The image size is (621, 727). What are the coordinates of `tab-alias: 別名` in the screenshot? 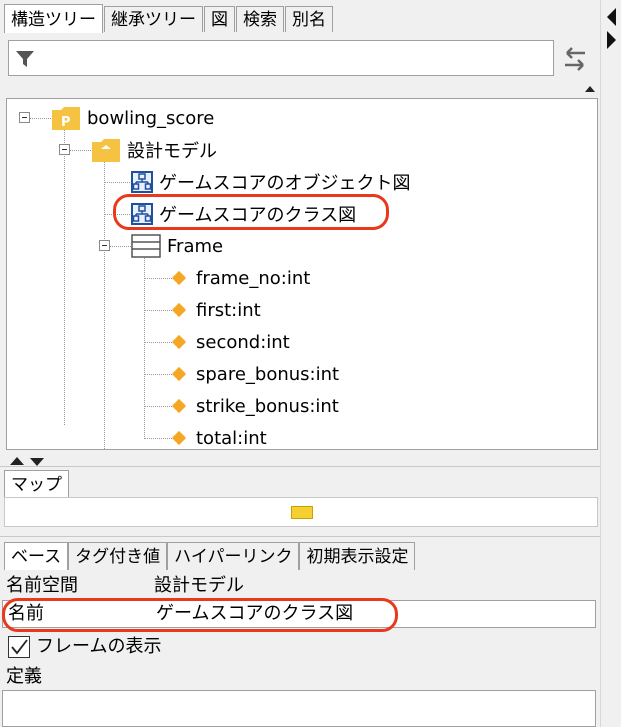 It's located at (309, 19).